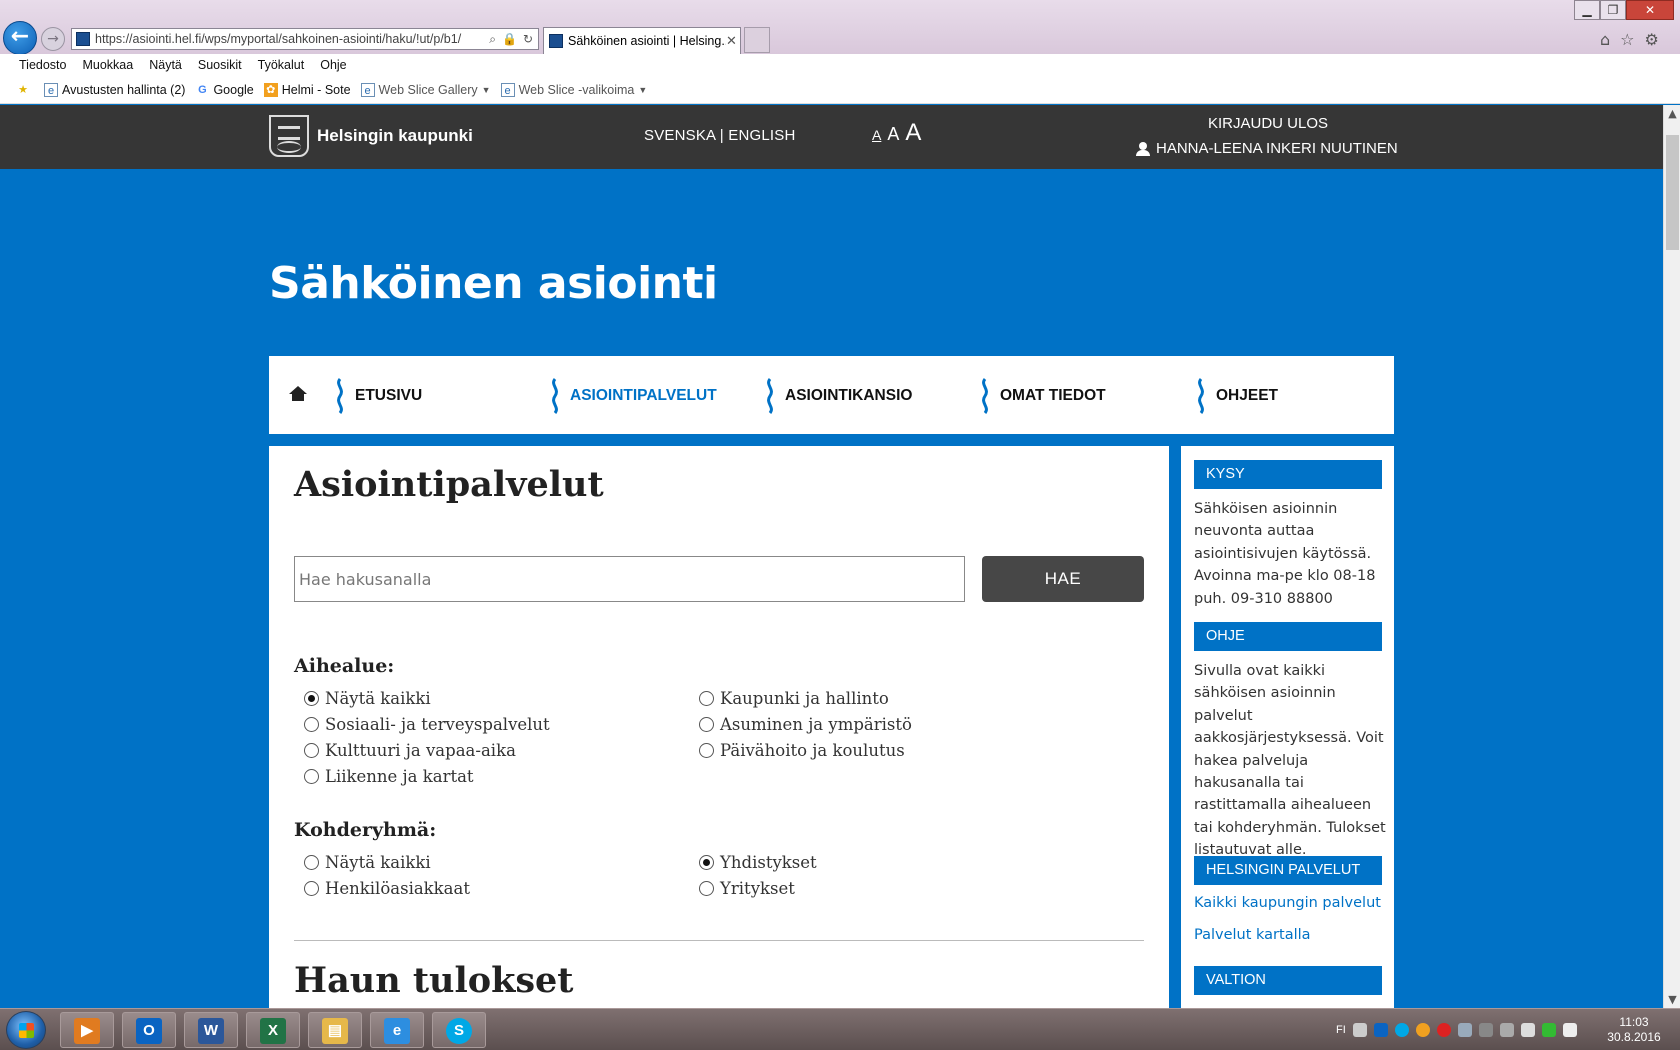 The width and height of the screenshot is (1680, 1050). What do you see at coordinates (893, 134) in the screenshot?
I see `font-size-medium-button: A` at bounding box center [893, 134].